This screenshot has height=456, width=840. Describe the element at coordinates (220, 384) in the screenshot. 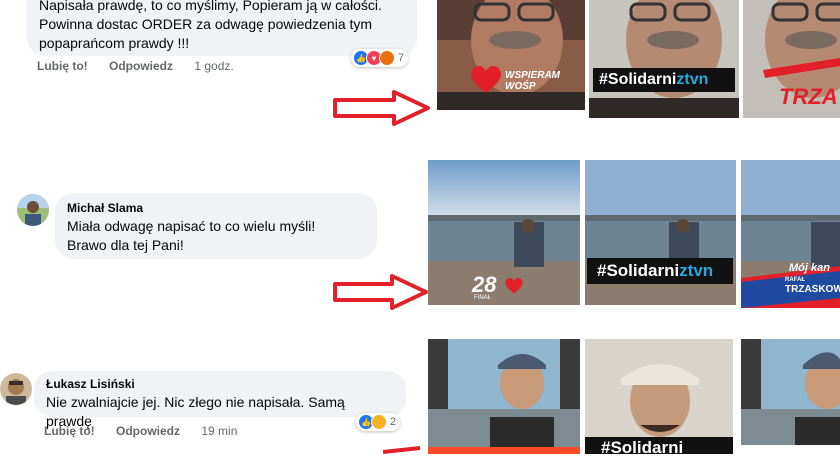

I see `comment-author: Łukasz Lisiński` at that location.